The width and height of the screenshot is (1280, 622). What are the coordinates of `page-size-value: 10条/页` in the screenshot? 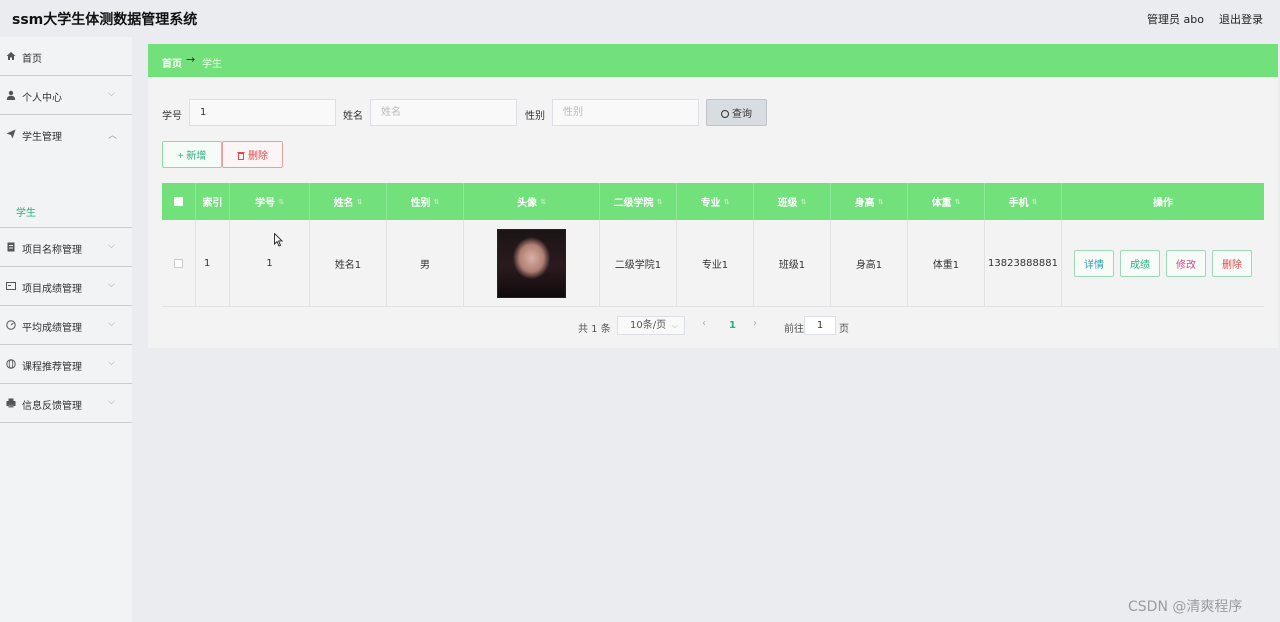 It's located at (648, 325).